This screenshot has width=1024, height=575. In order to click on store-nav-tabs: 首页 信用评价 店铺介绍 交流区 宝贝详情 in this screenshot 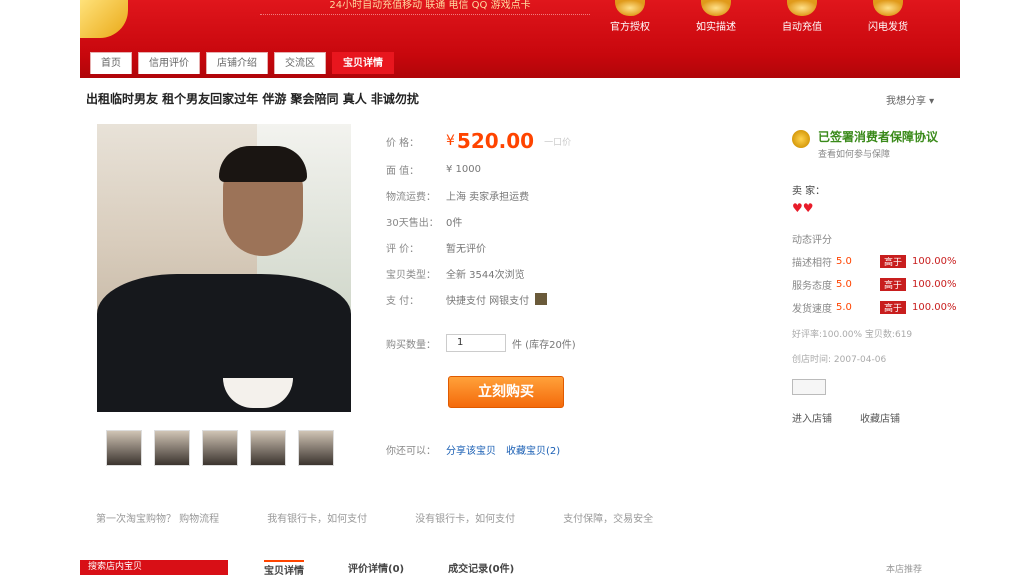, I will do `click(242, 63)`.